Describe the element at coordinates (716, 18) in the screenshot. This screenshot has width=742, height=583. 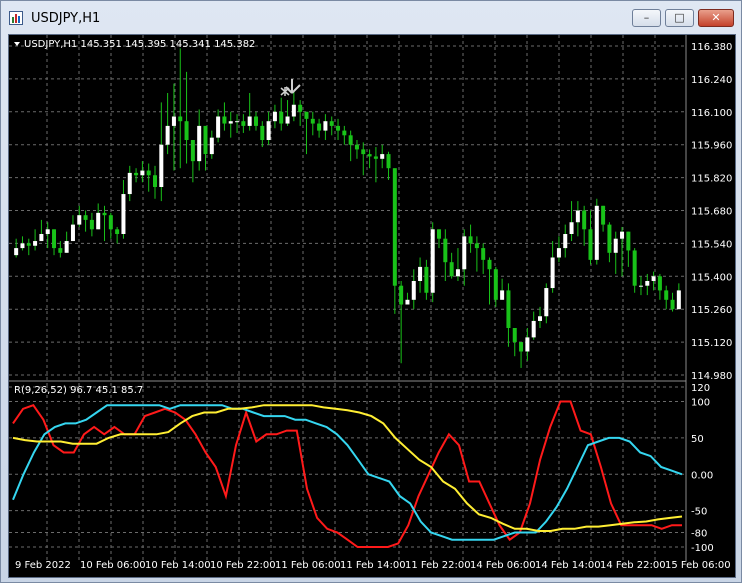
I see `close-button: ✕` at that location.